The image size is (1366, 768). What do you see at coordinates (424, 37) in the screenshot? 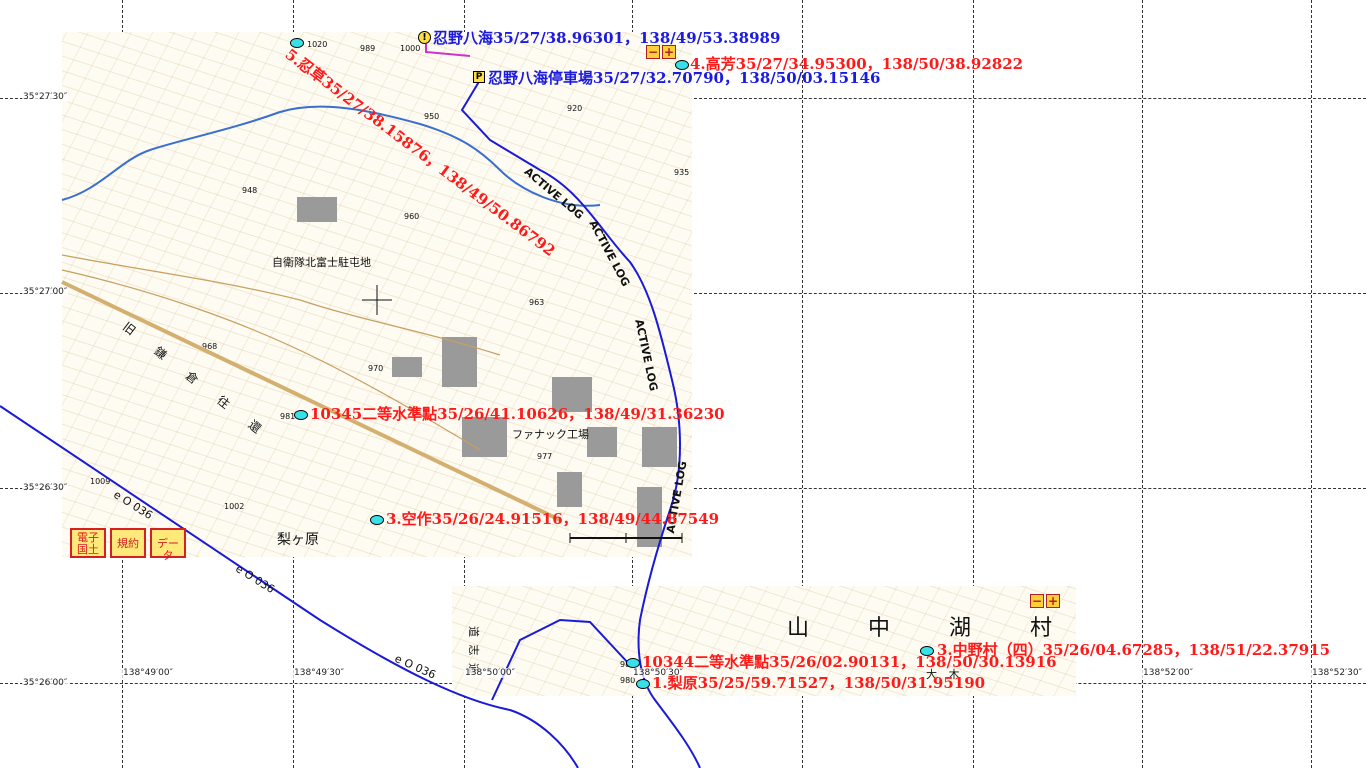
I see `info-icon: !` at bounding box center [424, 37].